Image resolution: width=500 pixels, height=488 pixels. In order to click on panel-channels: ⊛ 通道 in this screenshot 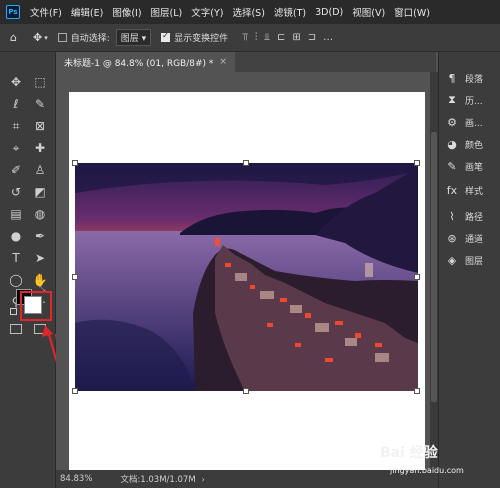, I will do `click(464, 238)`.